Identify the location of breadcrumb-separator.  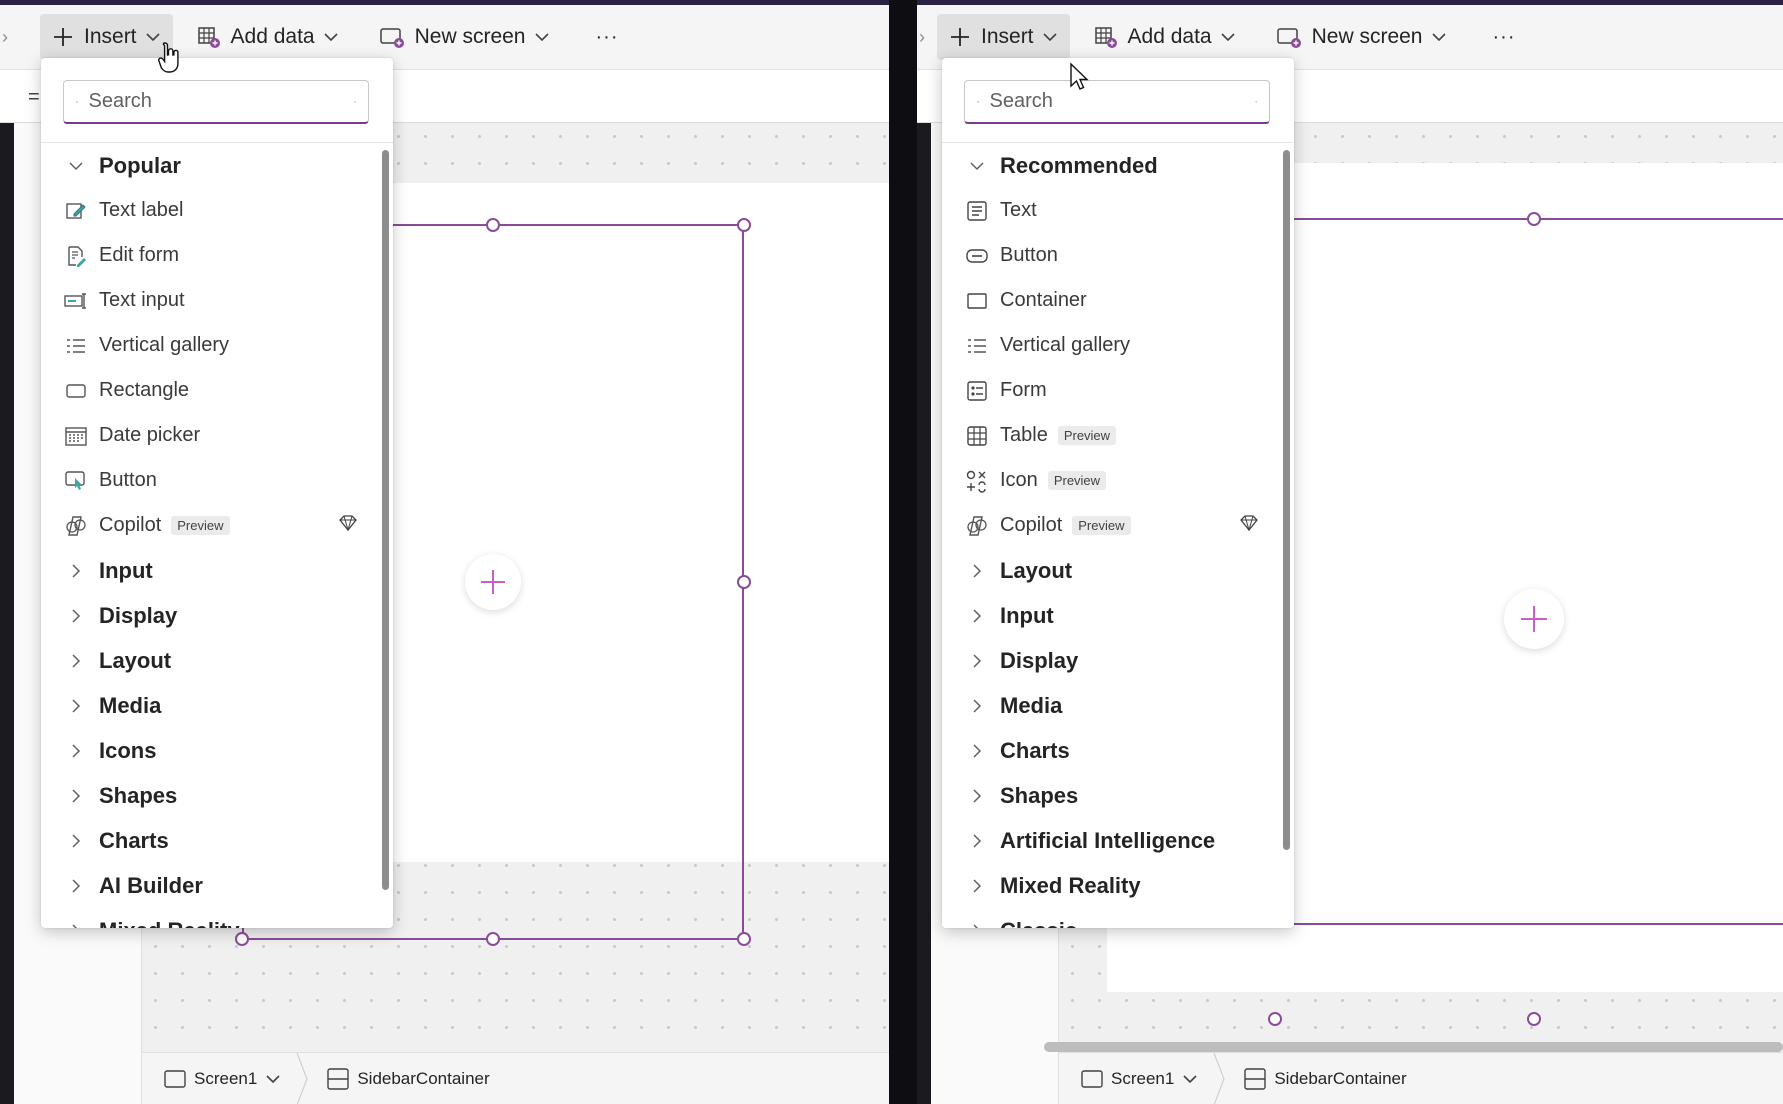
(1219, 1078).